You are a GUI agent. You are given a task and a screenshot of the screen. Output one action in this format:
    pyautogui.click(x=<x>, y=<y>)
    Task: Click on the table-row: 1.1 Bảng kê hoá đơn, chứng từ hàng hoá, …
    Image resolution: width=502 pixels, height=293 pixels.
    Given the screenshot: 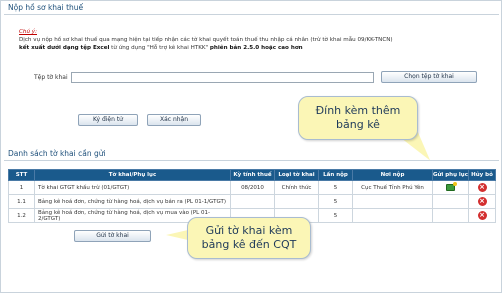 What is the action you would take?
    pyautogui.click(x=252, y=201)
    